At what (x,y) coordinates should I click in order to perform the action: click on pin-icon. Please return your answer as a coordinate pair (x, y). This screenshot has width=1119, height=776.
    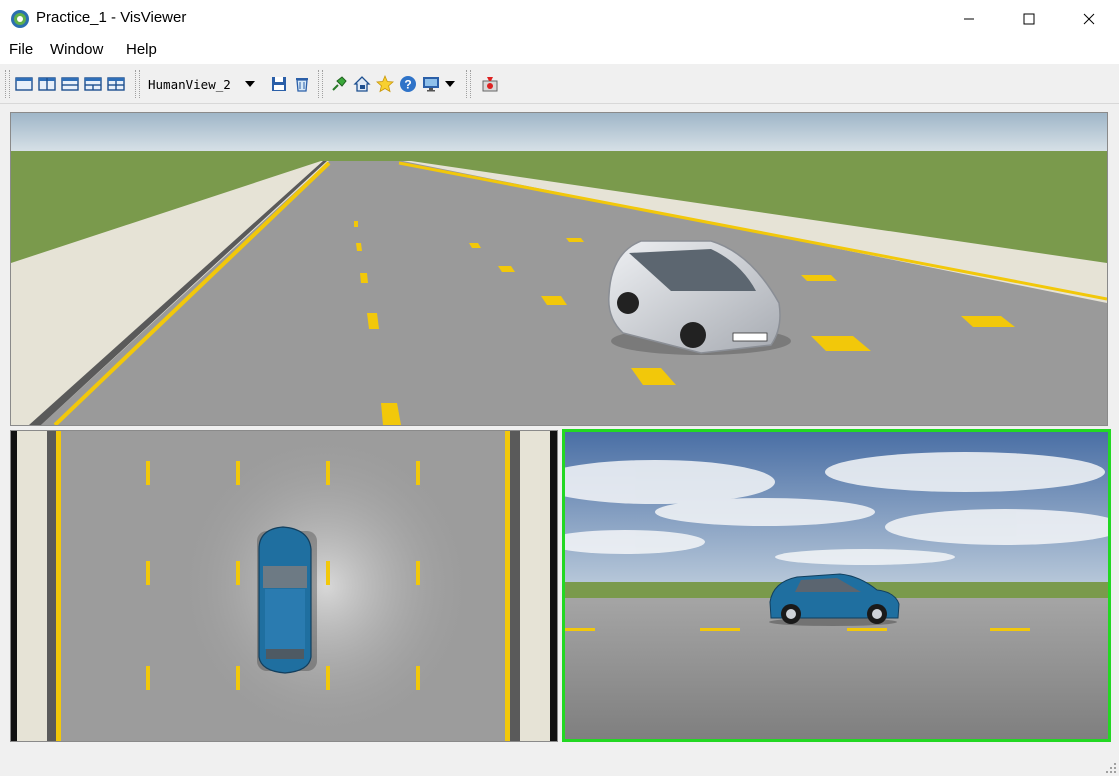
    Looking at the image, I should click on (339, 84).